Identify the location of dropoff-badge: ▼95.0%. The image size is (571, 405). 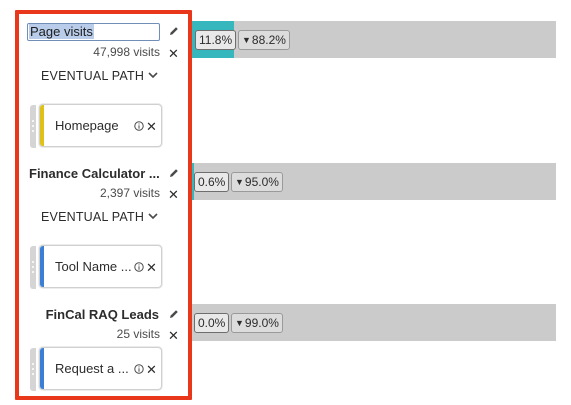
(257, 182).